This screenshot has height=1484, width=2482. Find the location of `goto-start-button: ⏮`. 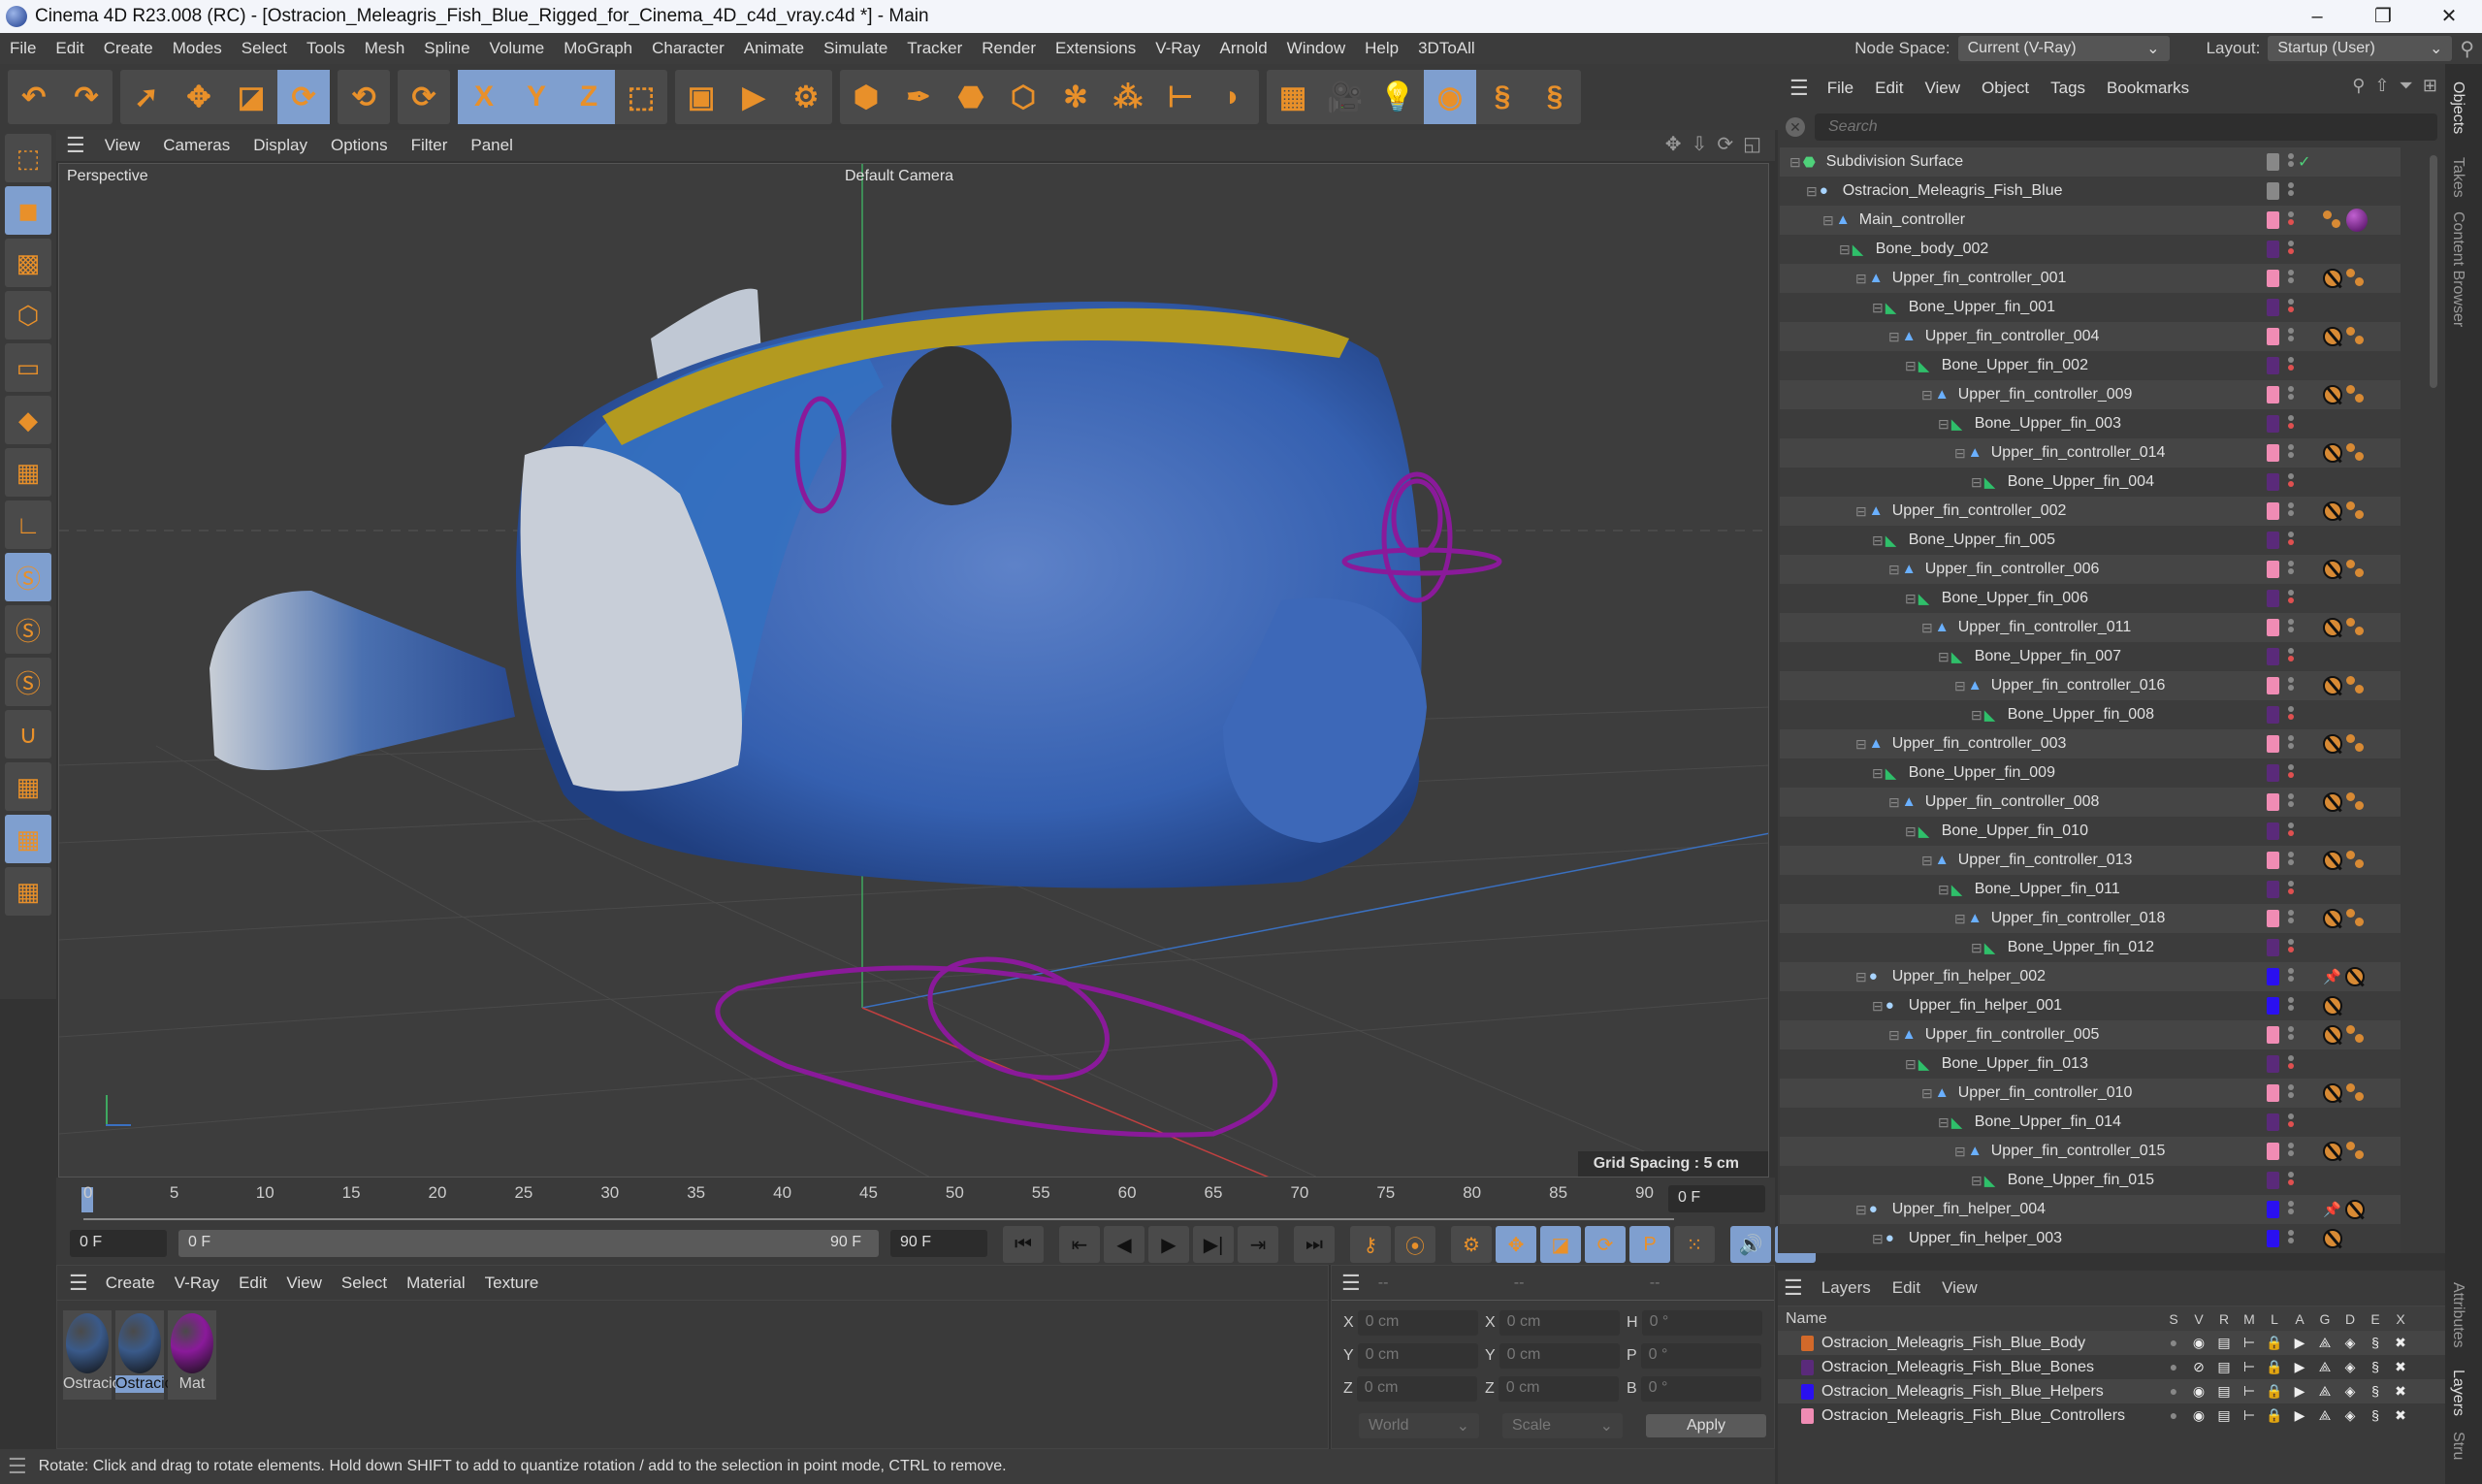

goto-start-button: ⏮ is located at coordinates (1023, 1245).